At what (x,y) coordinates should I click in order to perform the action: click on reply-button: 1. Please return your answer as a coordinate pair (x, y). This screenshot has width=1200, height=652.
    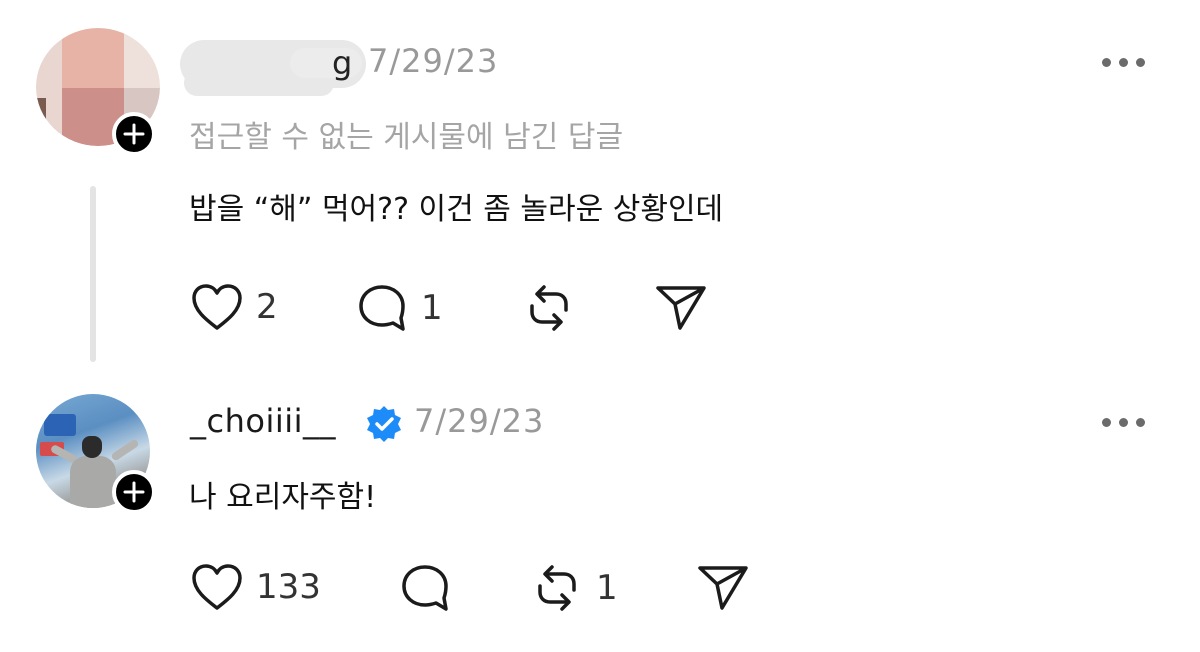
    Looking at the image, I should click on (399, 308).